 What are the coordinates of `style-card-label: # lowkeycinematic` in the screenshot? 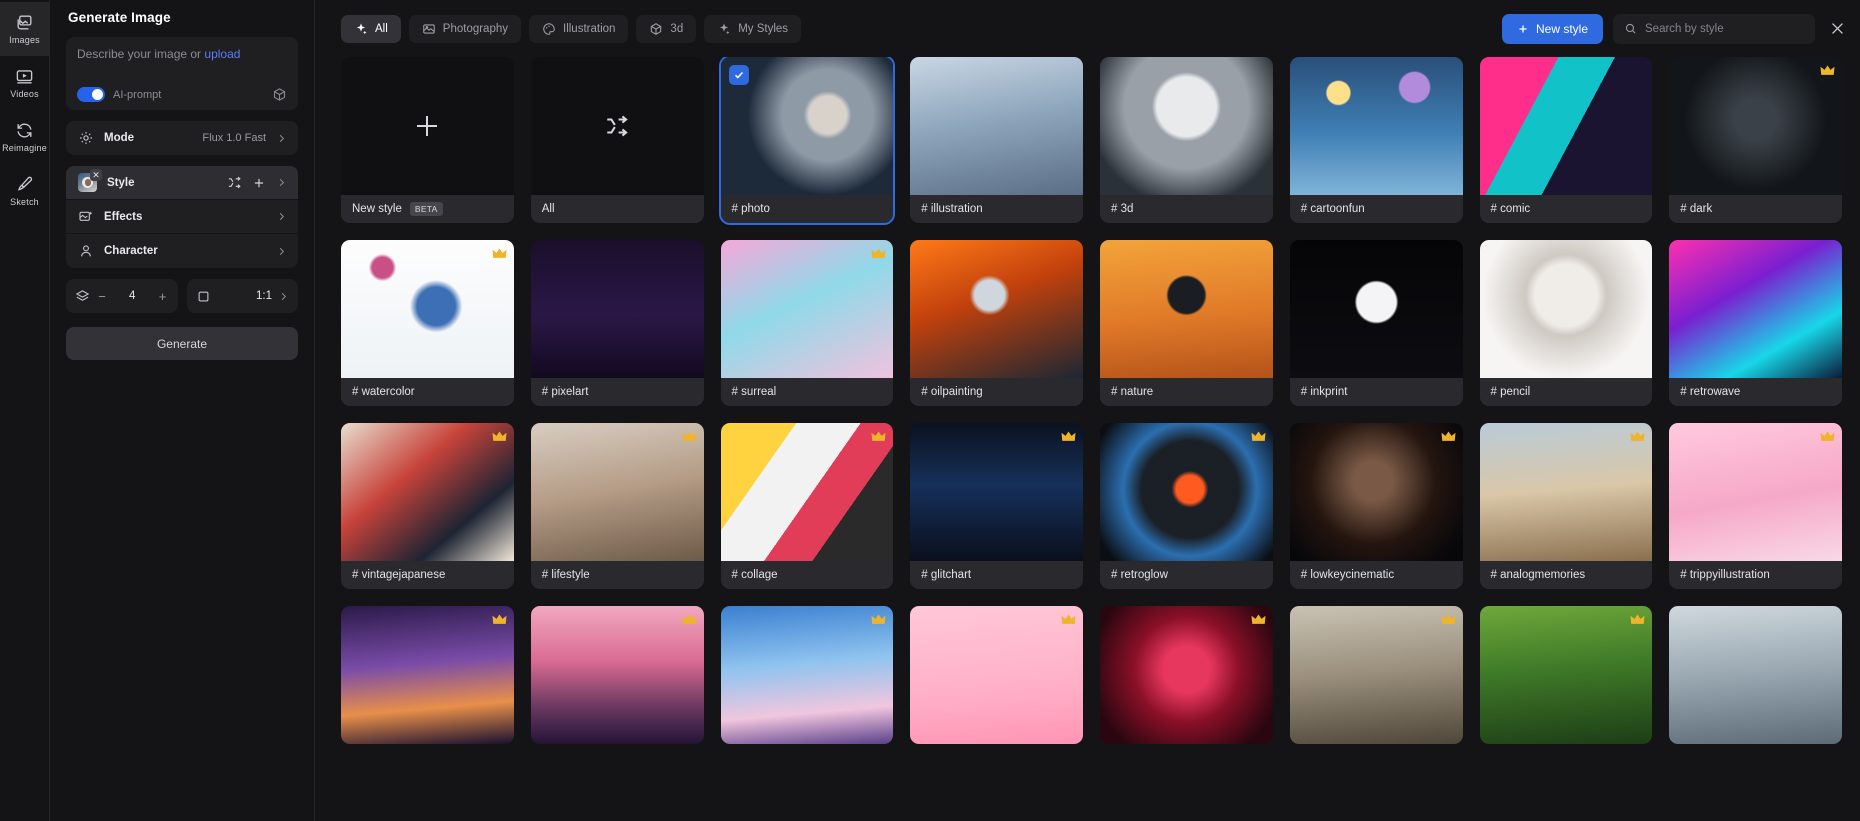 It's located at (1347, 575).